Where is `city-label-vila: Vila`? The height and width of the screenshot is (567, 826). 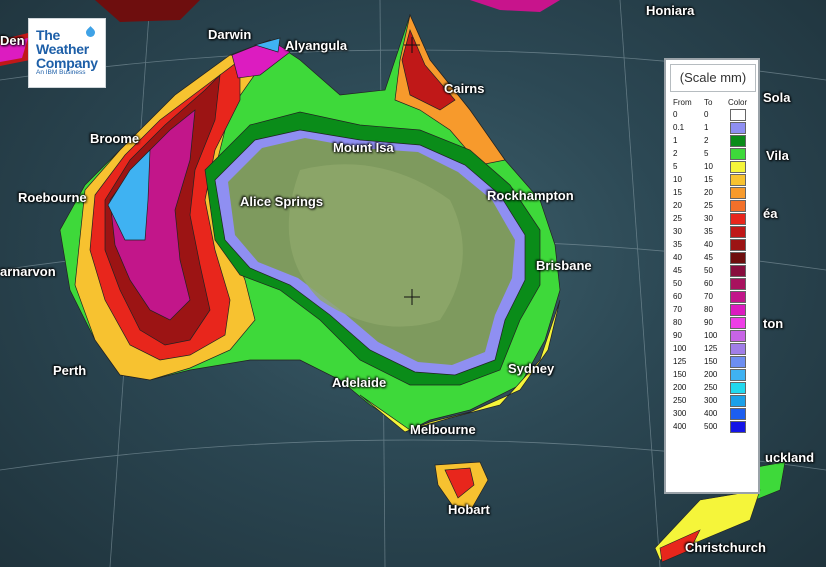 city-label-vila: Vila is located at coordinates (777, 155).